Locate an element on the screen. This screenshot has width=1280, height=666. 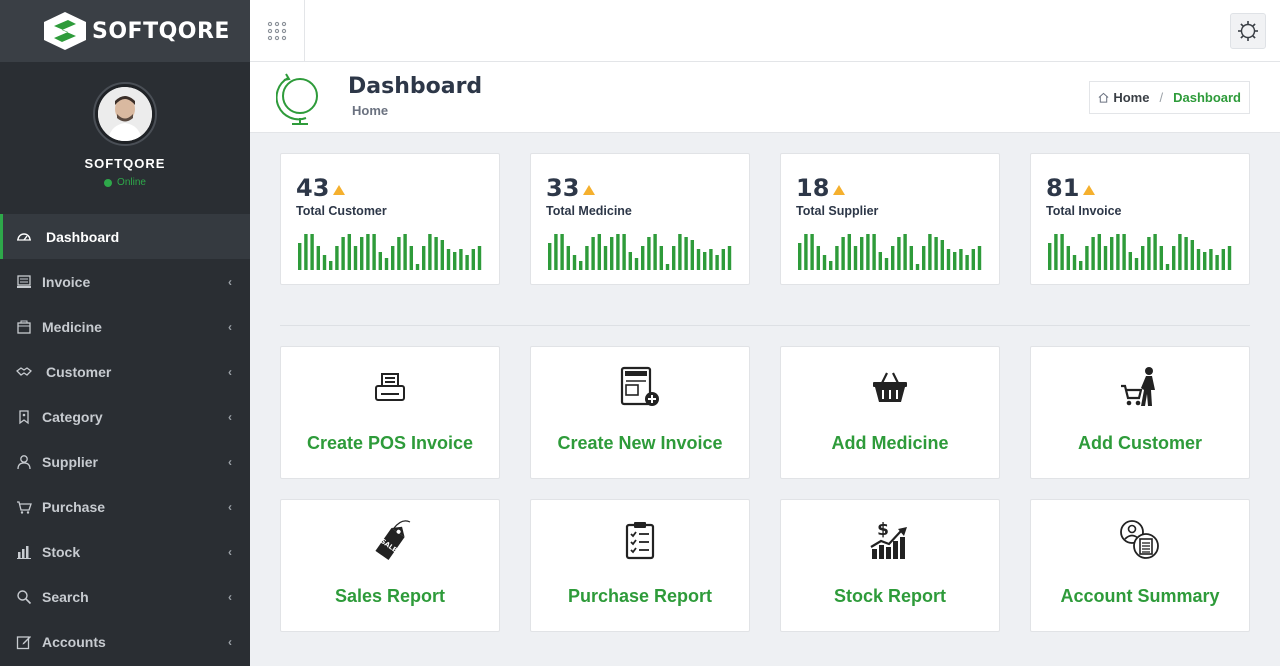
sidebar-item-search: Search ‹ is located at coordinates (125, 596).